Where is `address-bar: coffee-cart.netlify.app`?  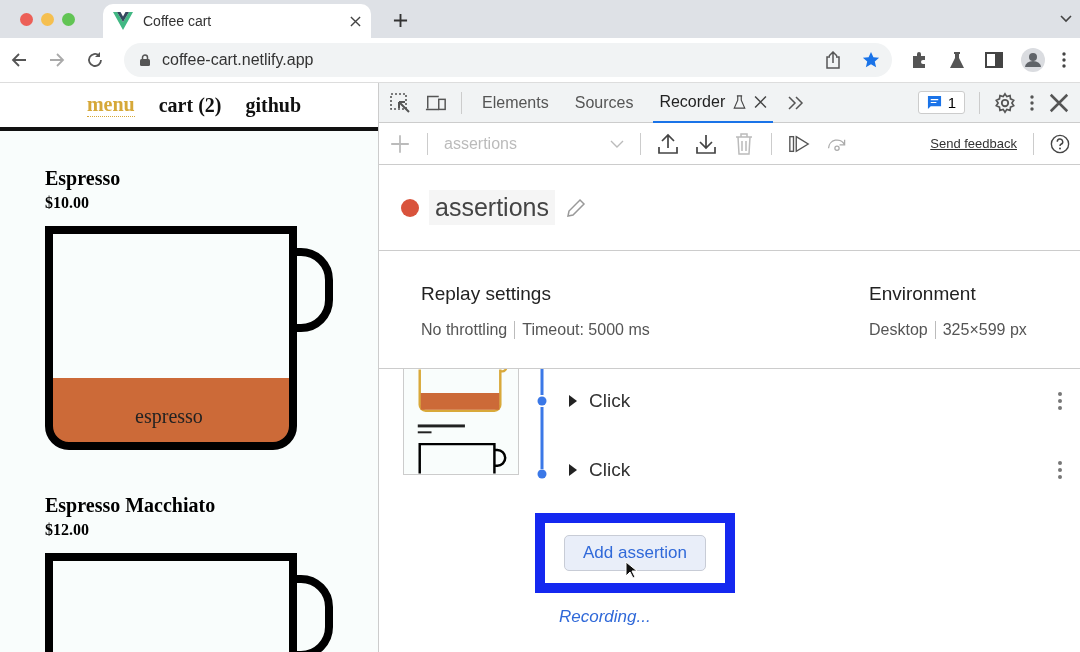 address-bar: coffee-cart.netlify.app is located at coordinates (508, 60).